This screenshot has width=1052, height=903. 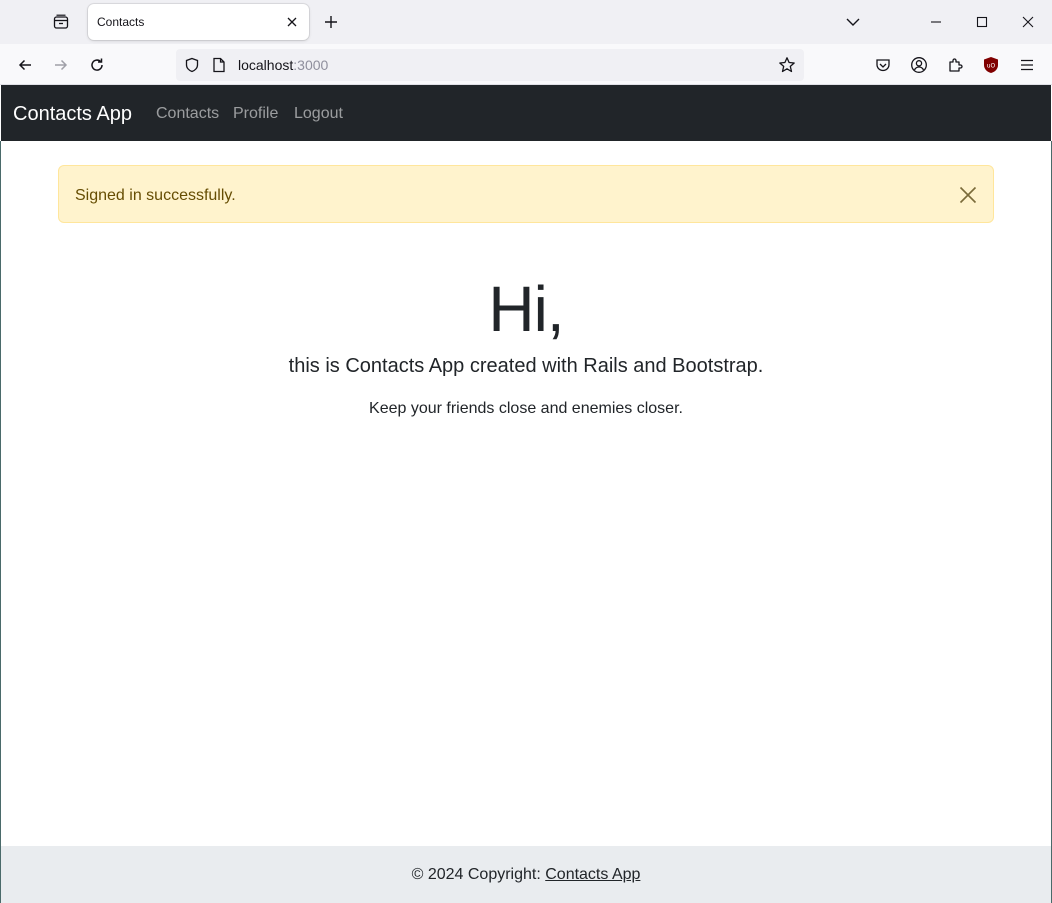 What do you see at coordinates (490, 65) in the screenshot?
I see `url-bar: localhost:3000` at bounding box center [490, 65].